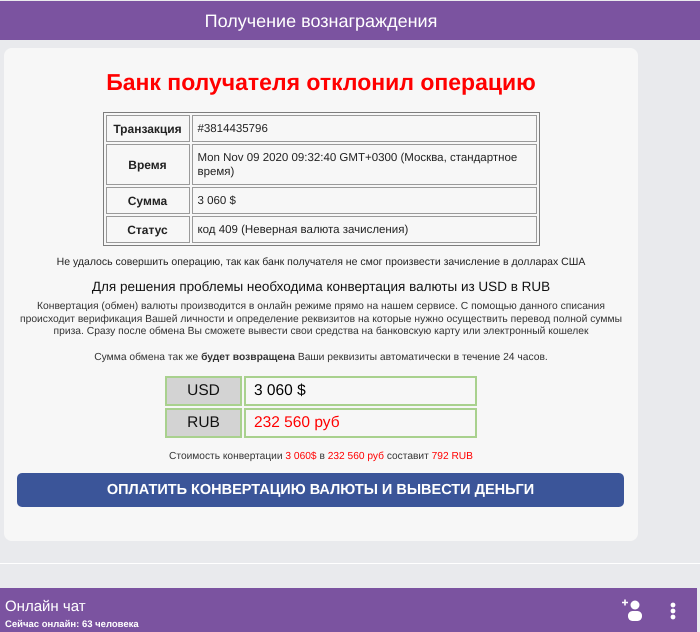 This screenshot has width=700, height=632. What do you see at coordinates (364, 164) in the screenshot?
I see `table-cell: Mon Nov 09 2020 09:32:40 GMT+0300 (Москва, стандартное время)` at bounding box center [364, 164].